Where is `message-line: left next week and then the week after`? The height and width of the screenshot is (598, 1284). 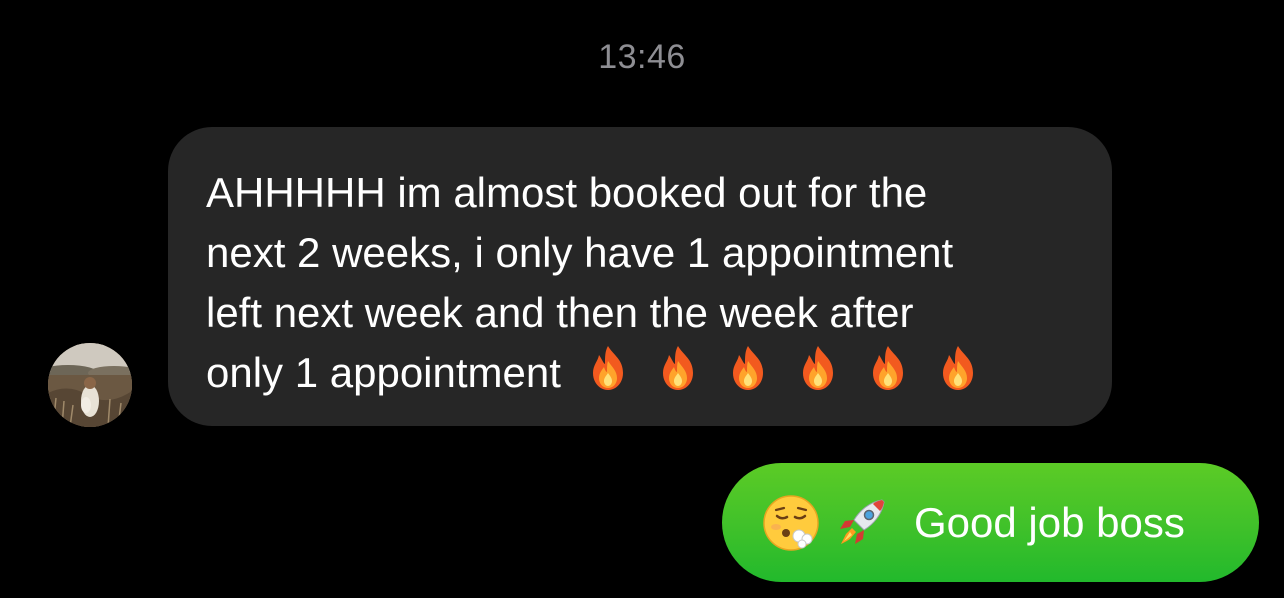
message-line: left next week and then the week after is located at coordinates (560, 312).